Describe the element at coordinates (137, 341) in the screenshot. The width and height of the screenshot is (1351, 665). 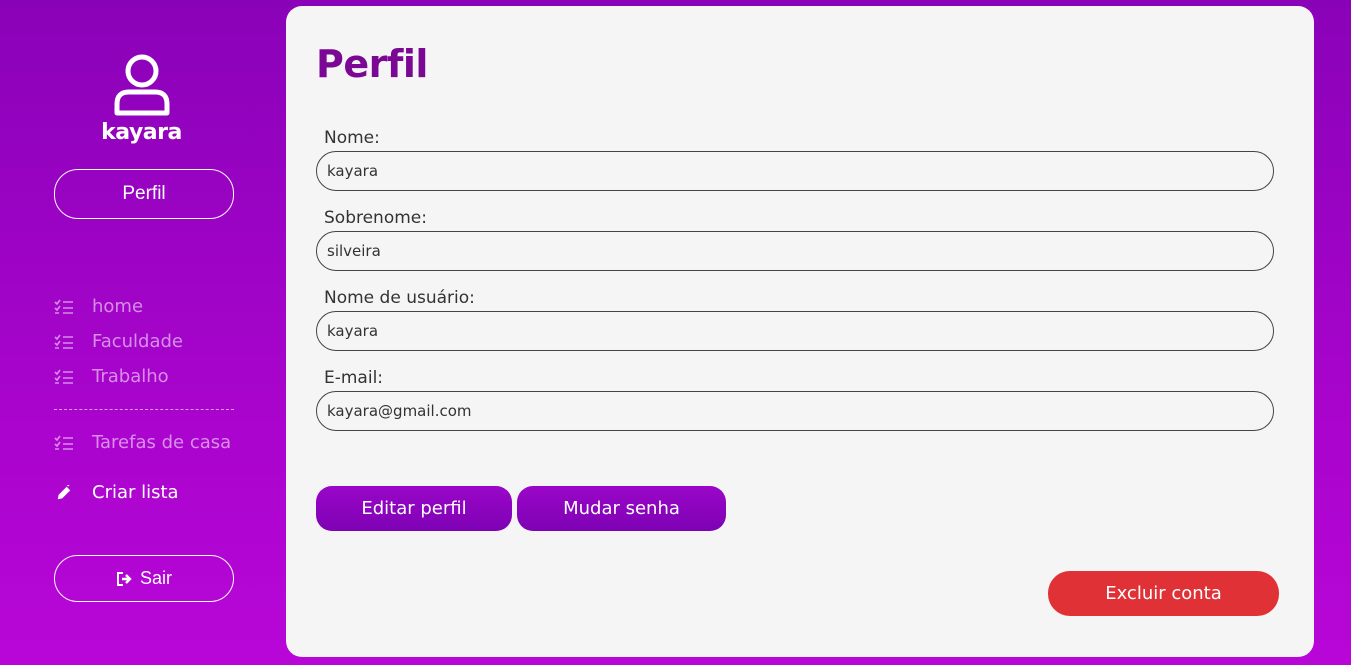
I see `sidebar-item-label: Faculdade` at that location.